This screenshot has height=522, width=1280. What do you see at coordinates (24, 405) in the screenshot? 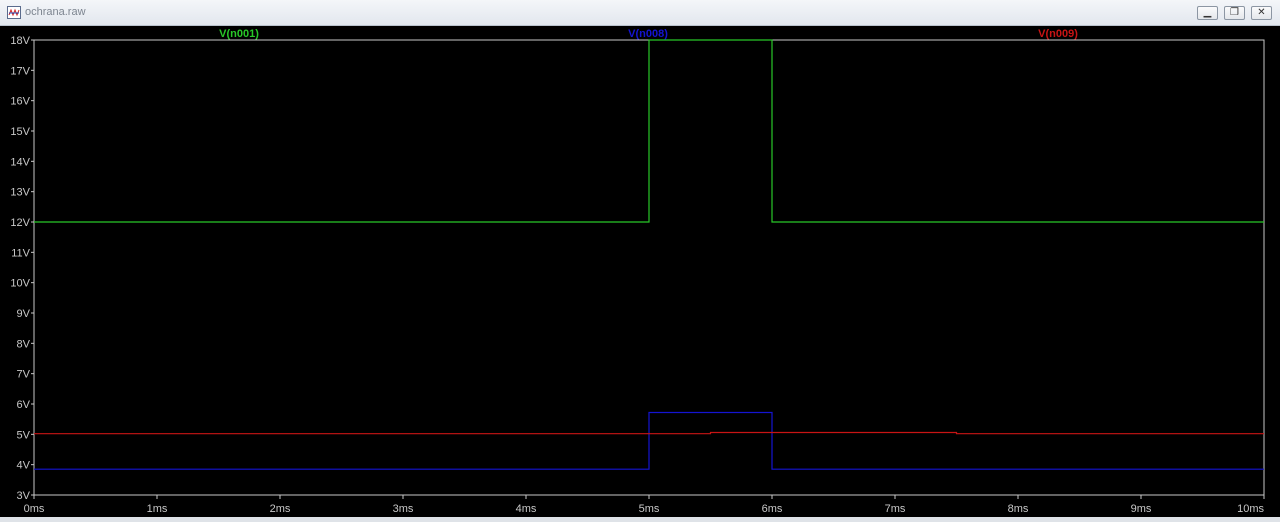
I see `y-tick-label: 6V` at bounding box center [24, 405].